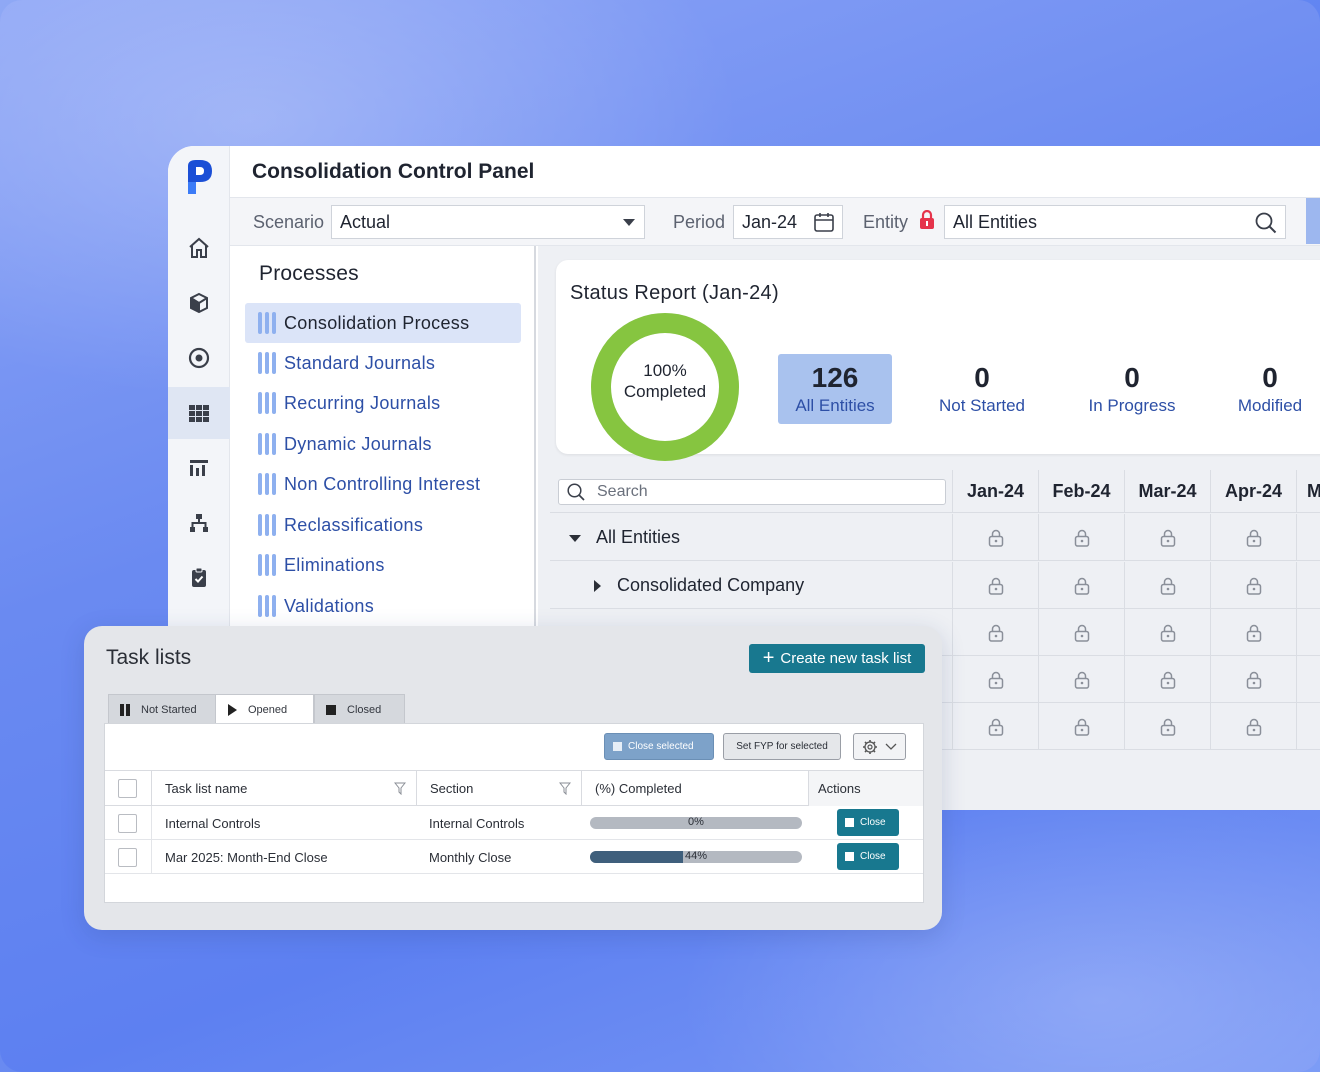 Image resolution: width=1320 pixels, height=1072 pixels. I want to click on stop-icon, so click(331, 710).